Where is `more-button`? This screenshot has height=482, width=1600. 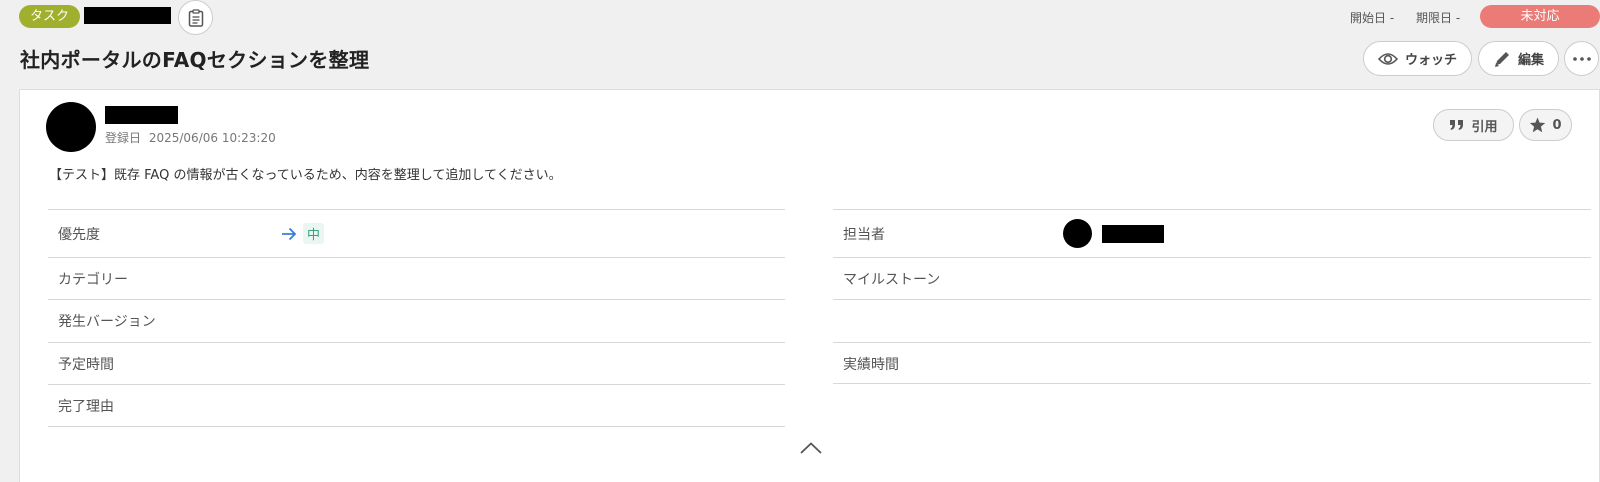 more-button is located at coordinates (1581, 58).